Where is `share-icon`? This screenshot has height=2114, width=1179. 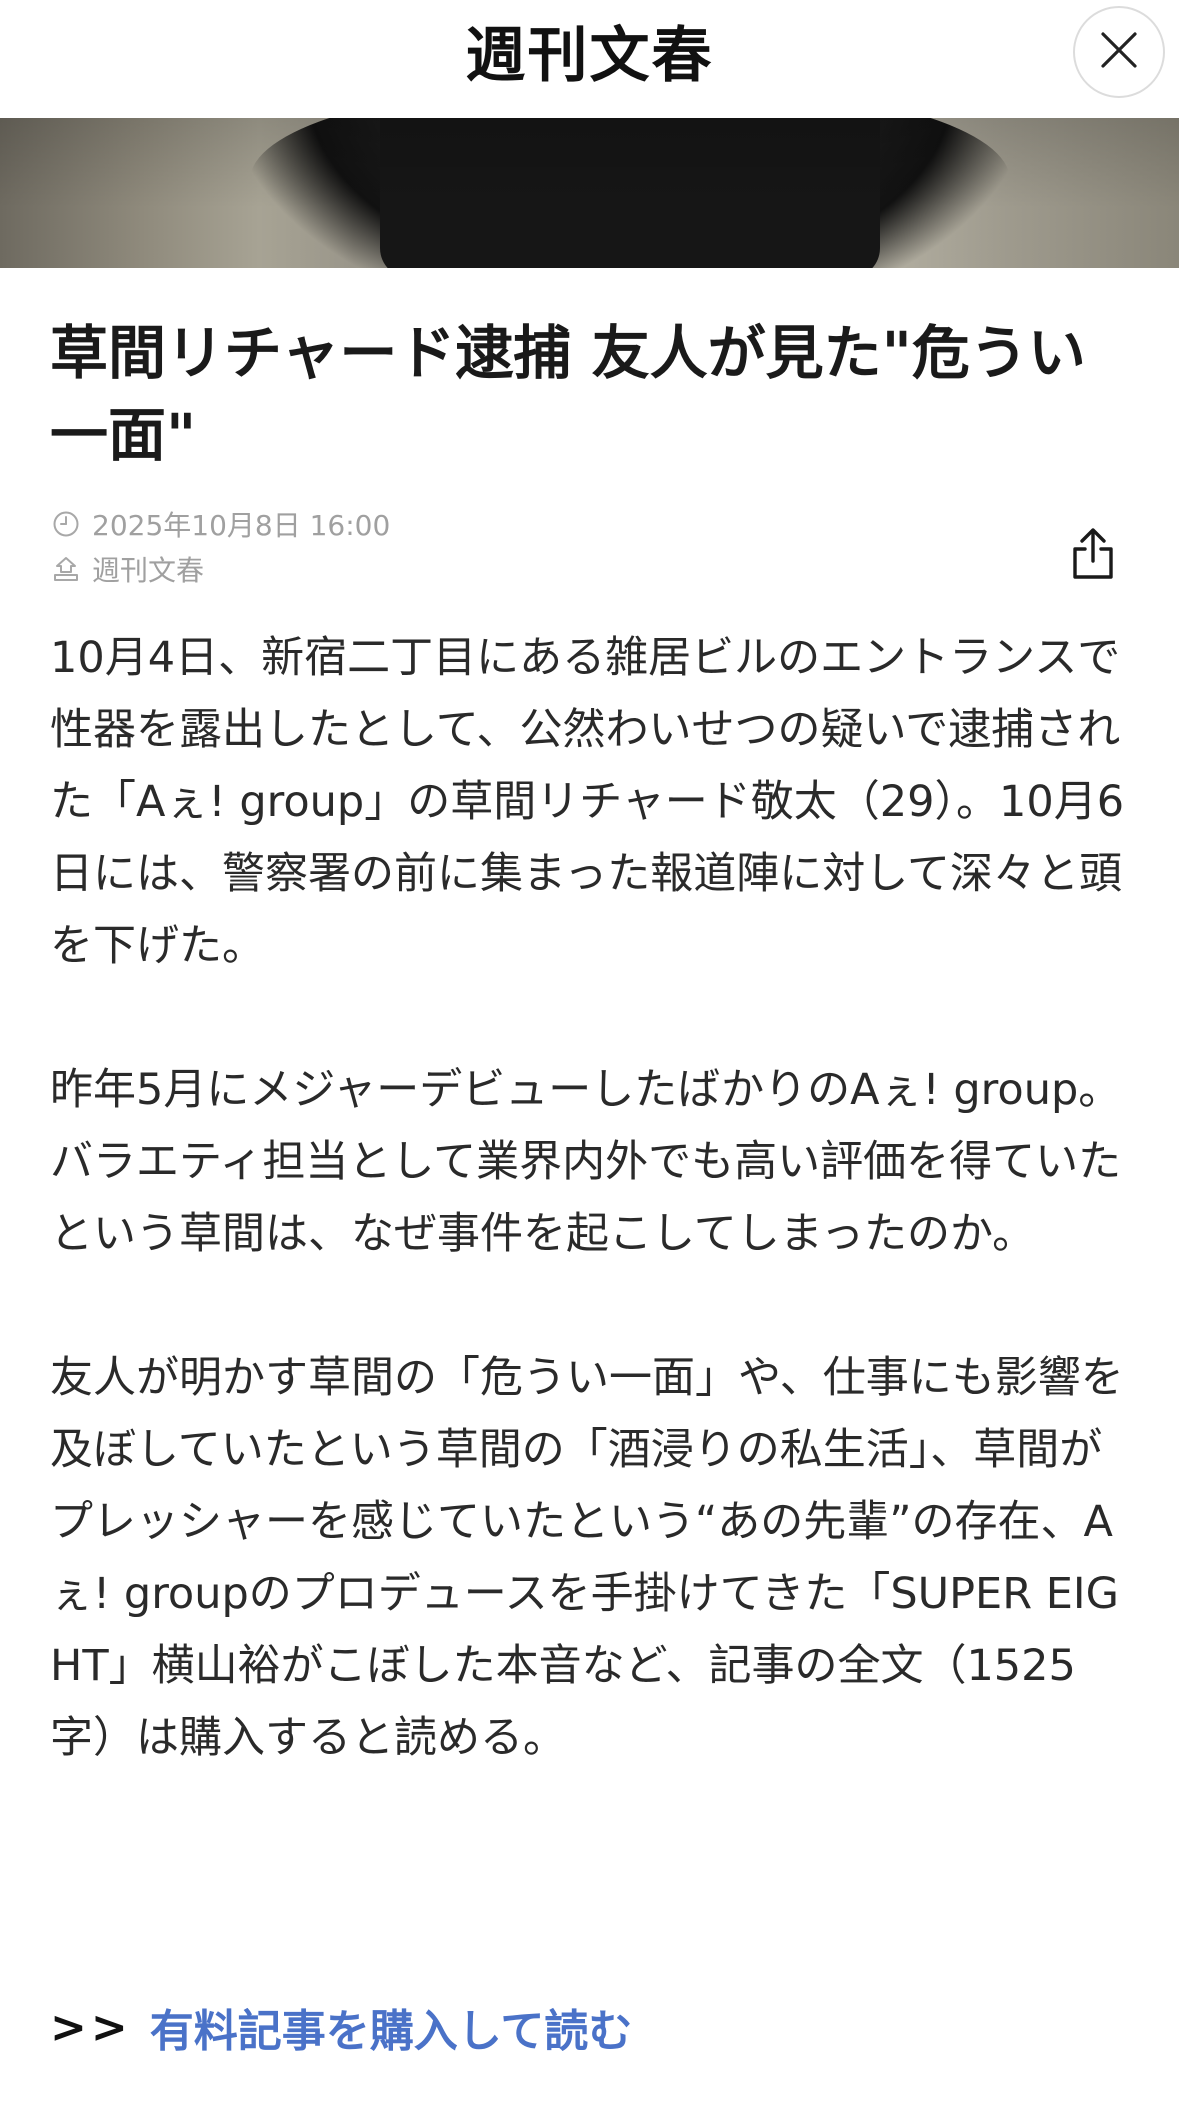
share-icon is located at coordinates (1093, 556).